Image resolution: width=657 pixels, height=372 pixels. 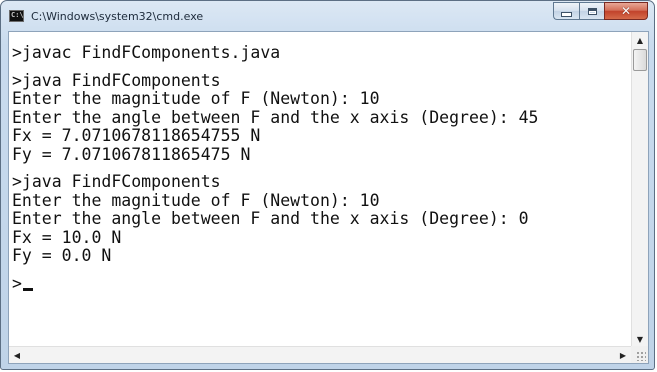 I want to click on down-arrow-icon: ▼, so click(x=640, y=339).